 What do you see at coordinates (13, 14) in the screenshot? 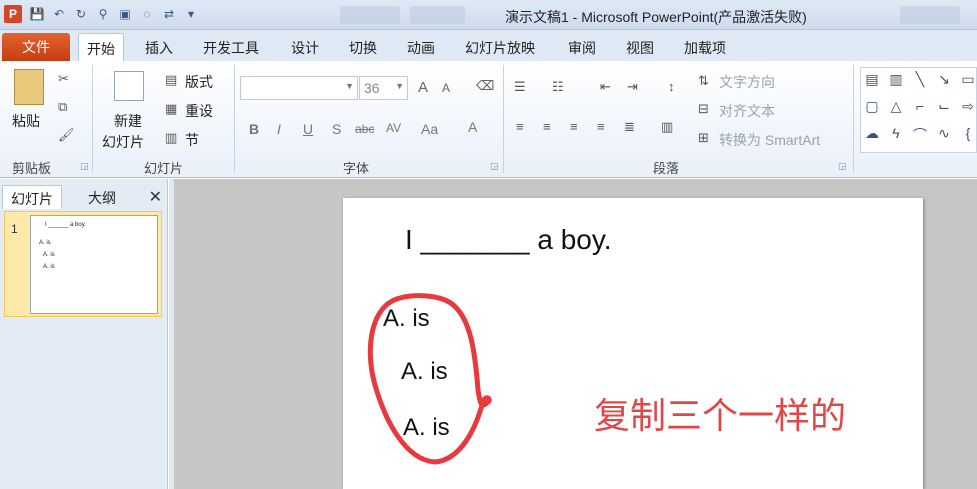
I see `powerpoint-icon: P` at bounding box center [13, 14].